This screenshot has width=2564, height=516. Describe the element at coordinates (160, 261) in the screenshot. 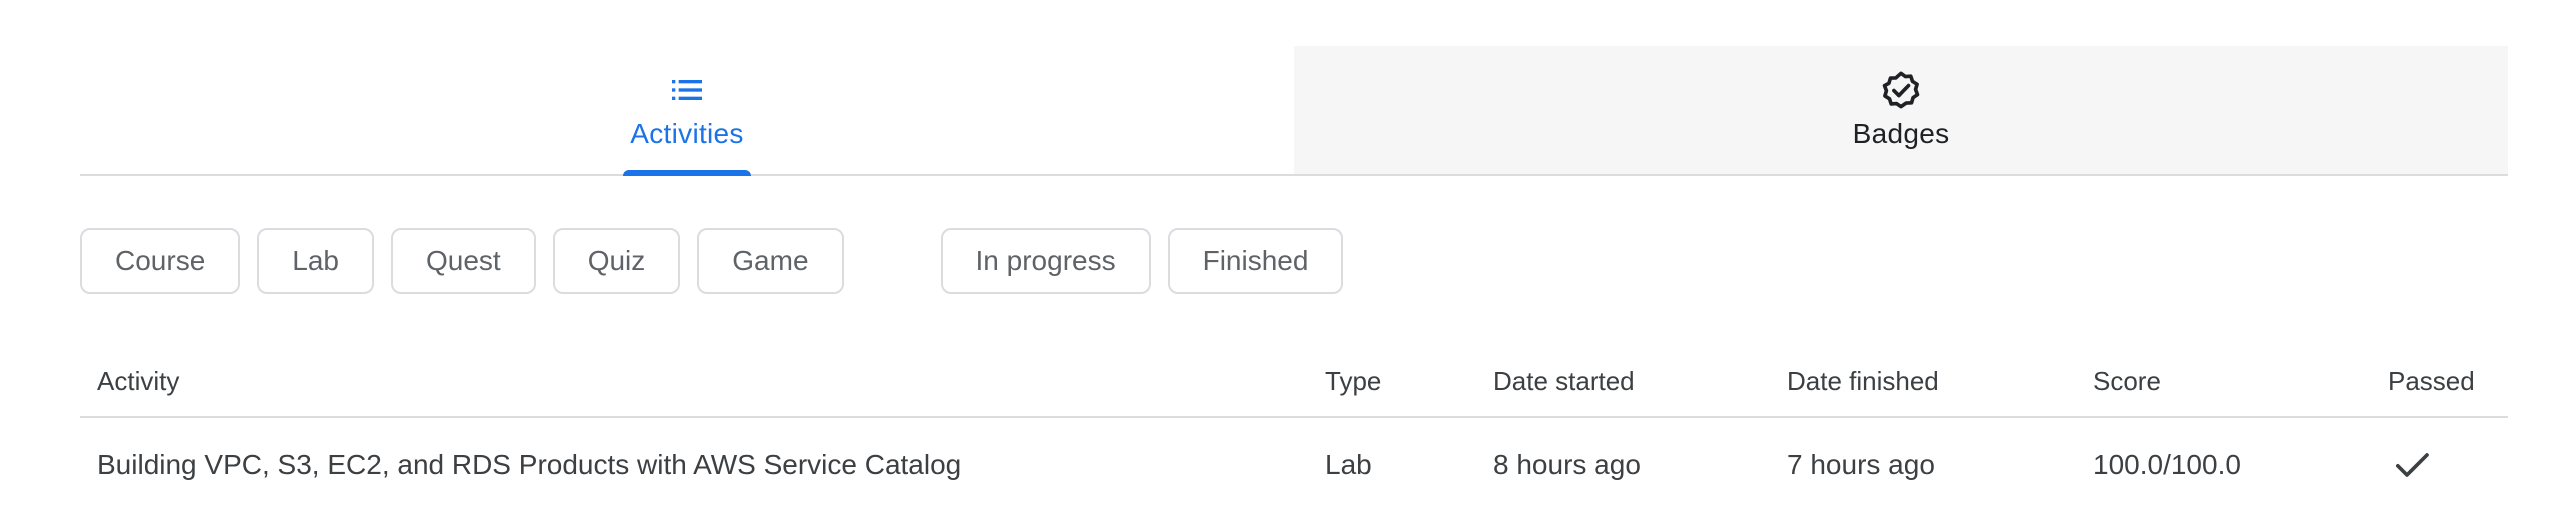

I see `filter-chip-course: Course` at that location.